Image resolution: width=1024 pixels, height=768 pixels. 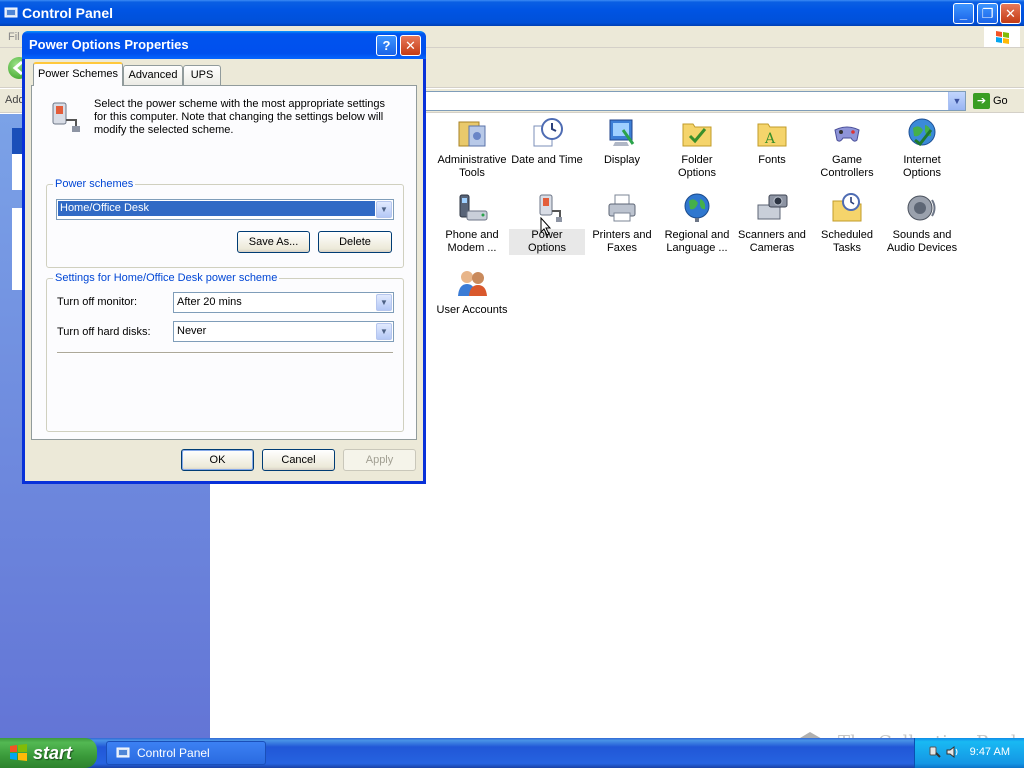 What do you see at coordinates (956, 101) in the screenshot?
I see `address-dropdown-icon: ▼` at bounding box center [956, 101].